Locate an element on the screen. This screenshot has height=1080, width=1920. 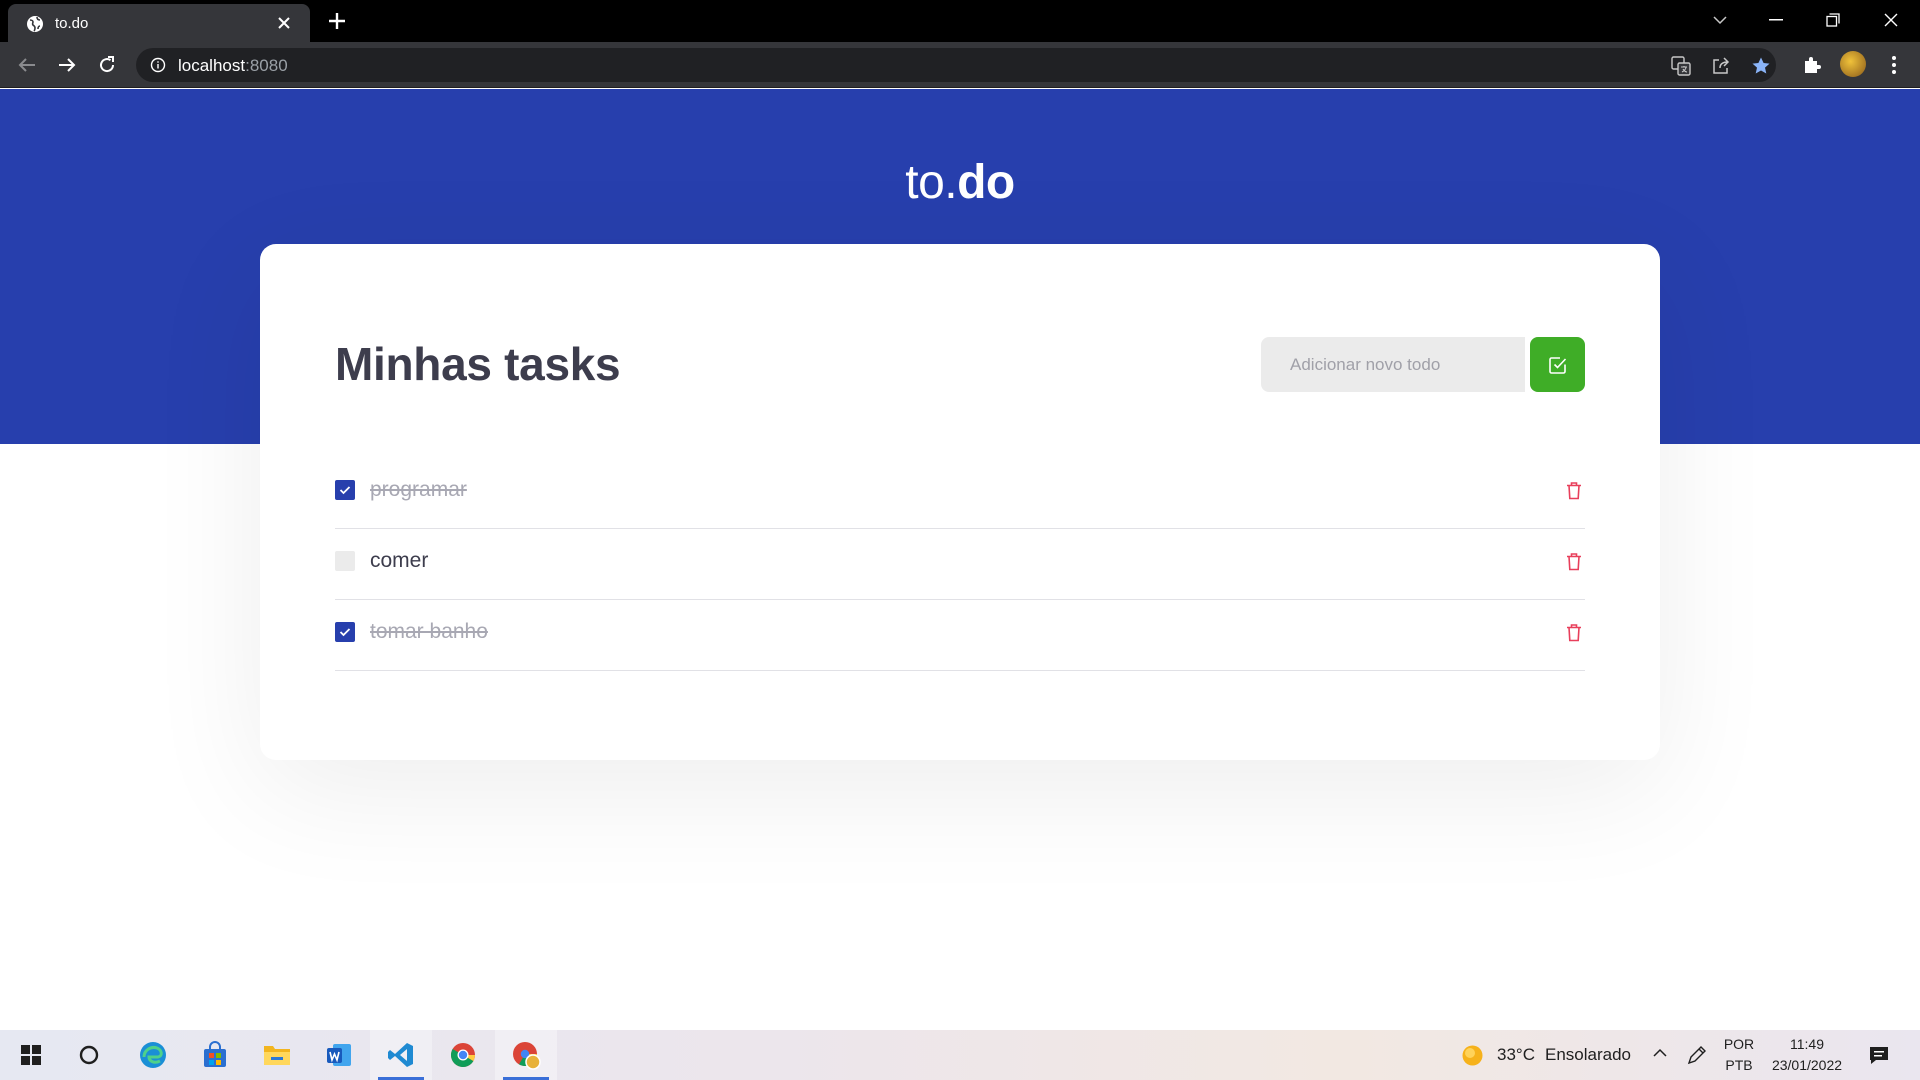
tab-title: to.do is located at coordinates (72, 23).